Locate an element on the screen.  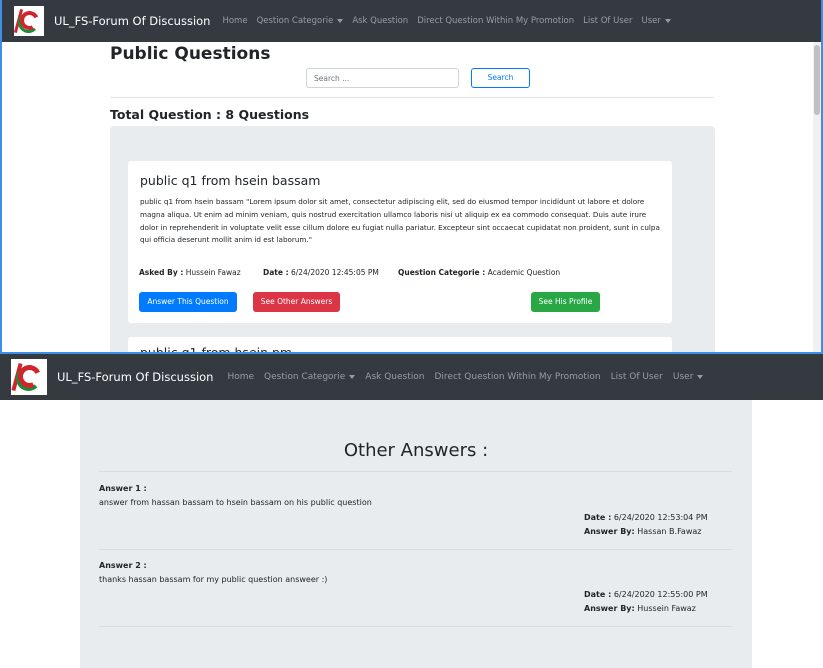
answer-question-button: Answer This Question is located at coordinates (188, 302).